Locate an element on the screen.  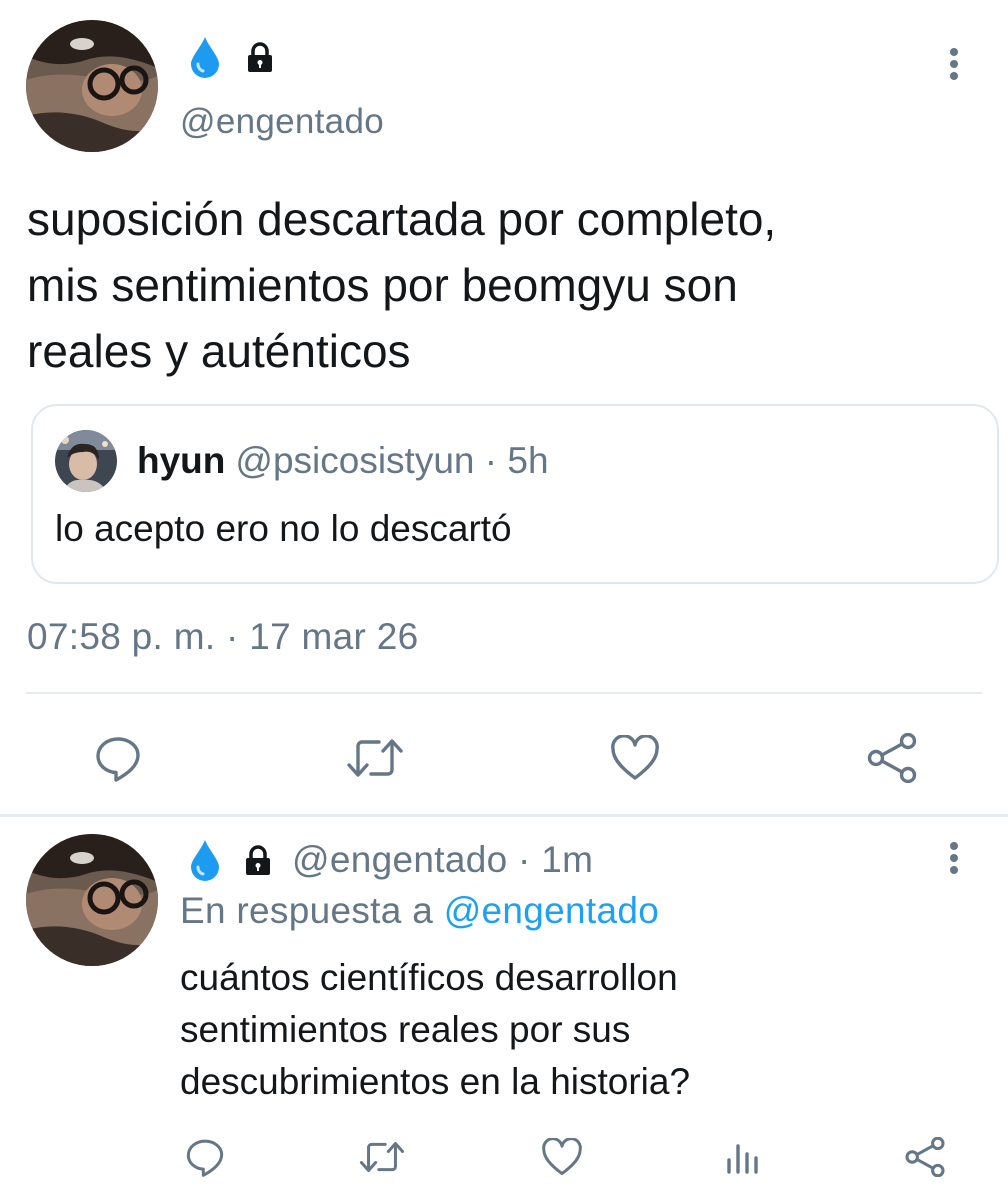
quoted-tweet-header: hyun @psicosistyun · 5h is located at coordinates (343, 461).